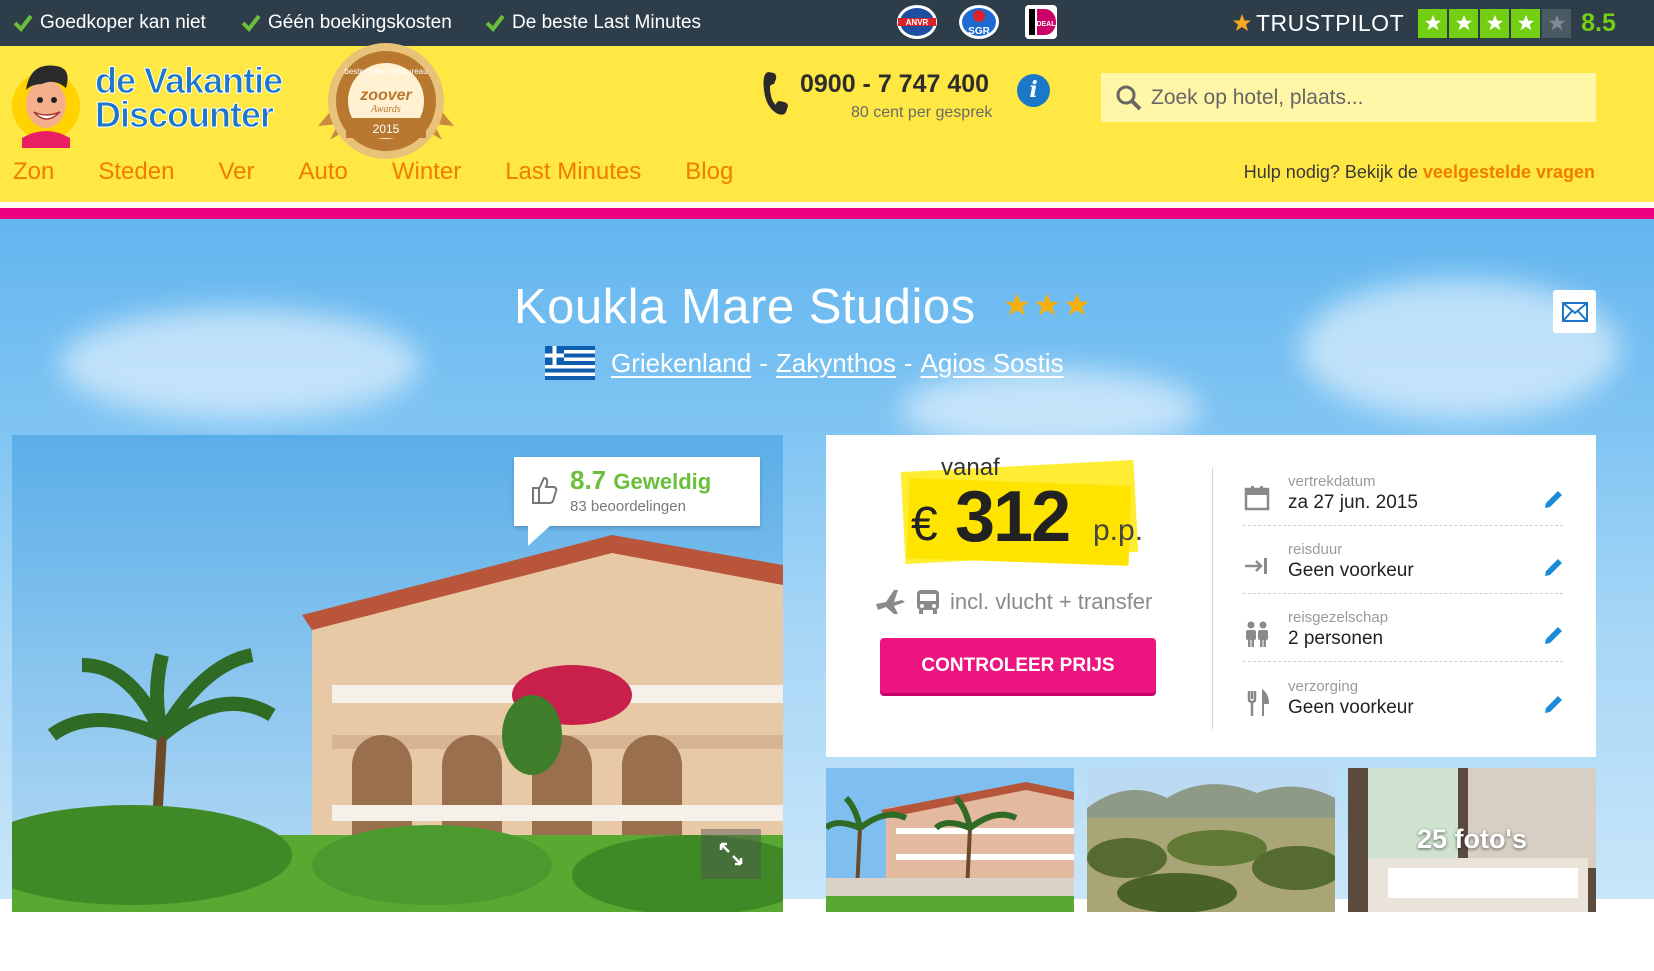 Image resolution: width=1654 pixels, height=971 pixels. What do you see at coordinates (922, 112) in the screenshot?
I see `phone-cost-note: 80 cent per gesprek` at bounding box center [922, 112].